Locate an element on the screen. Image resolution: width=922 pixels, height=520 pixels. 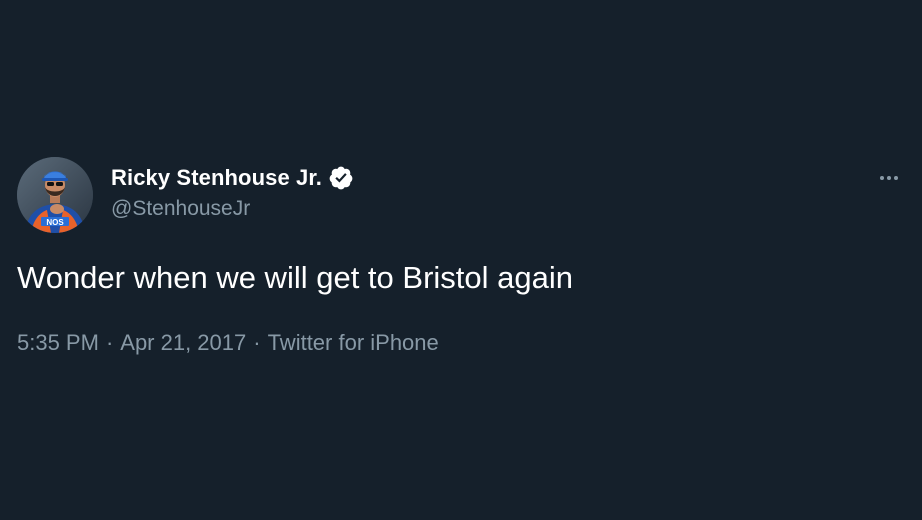
tweet-time: 5:35 PM is located at coordinates (58, 343).